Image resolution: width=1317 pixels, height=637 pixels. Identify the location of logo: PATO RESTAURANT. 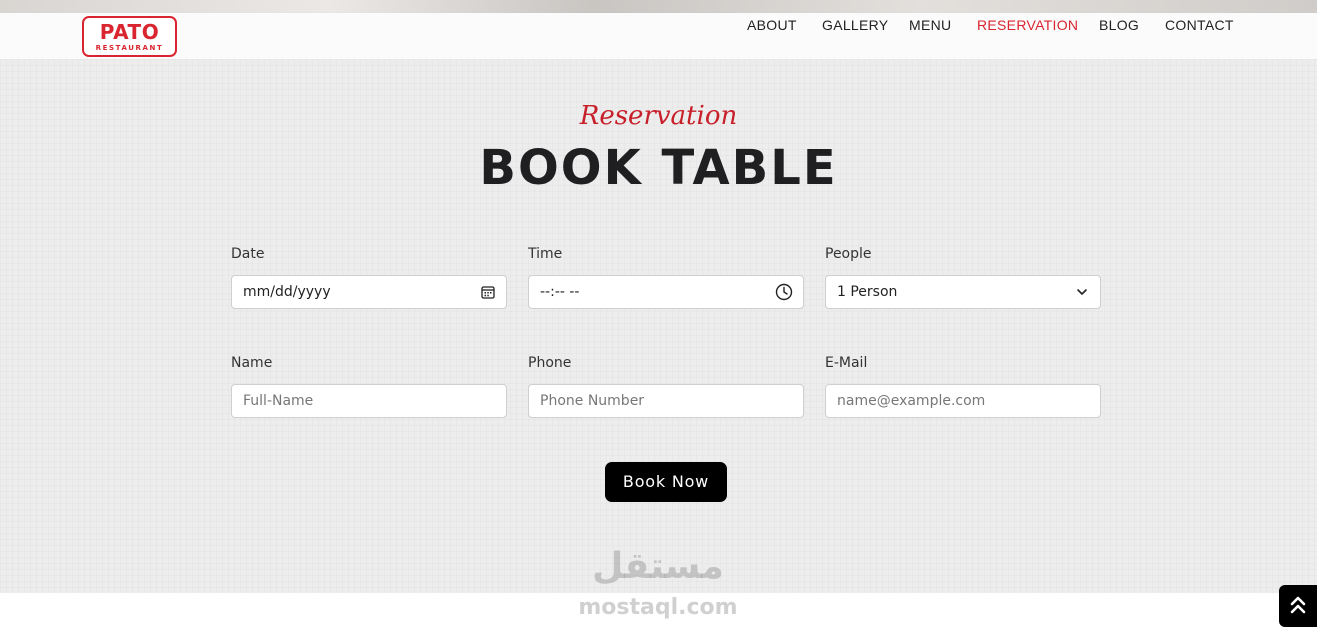
(129, 36).